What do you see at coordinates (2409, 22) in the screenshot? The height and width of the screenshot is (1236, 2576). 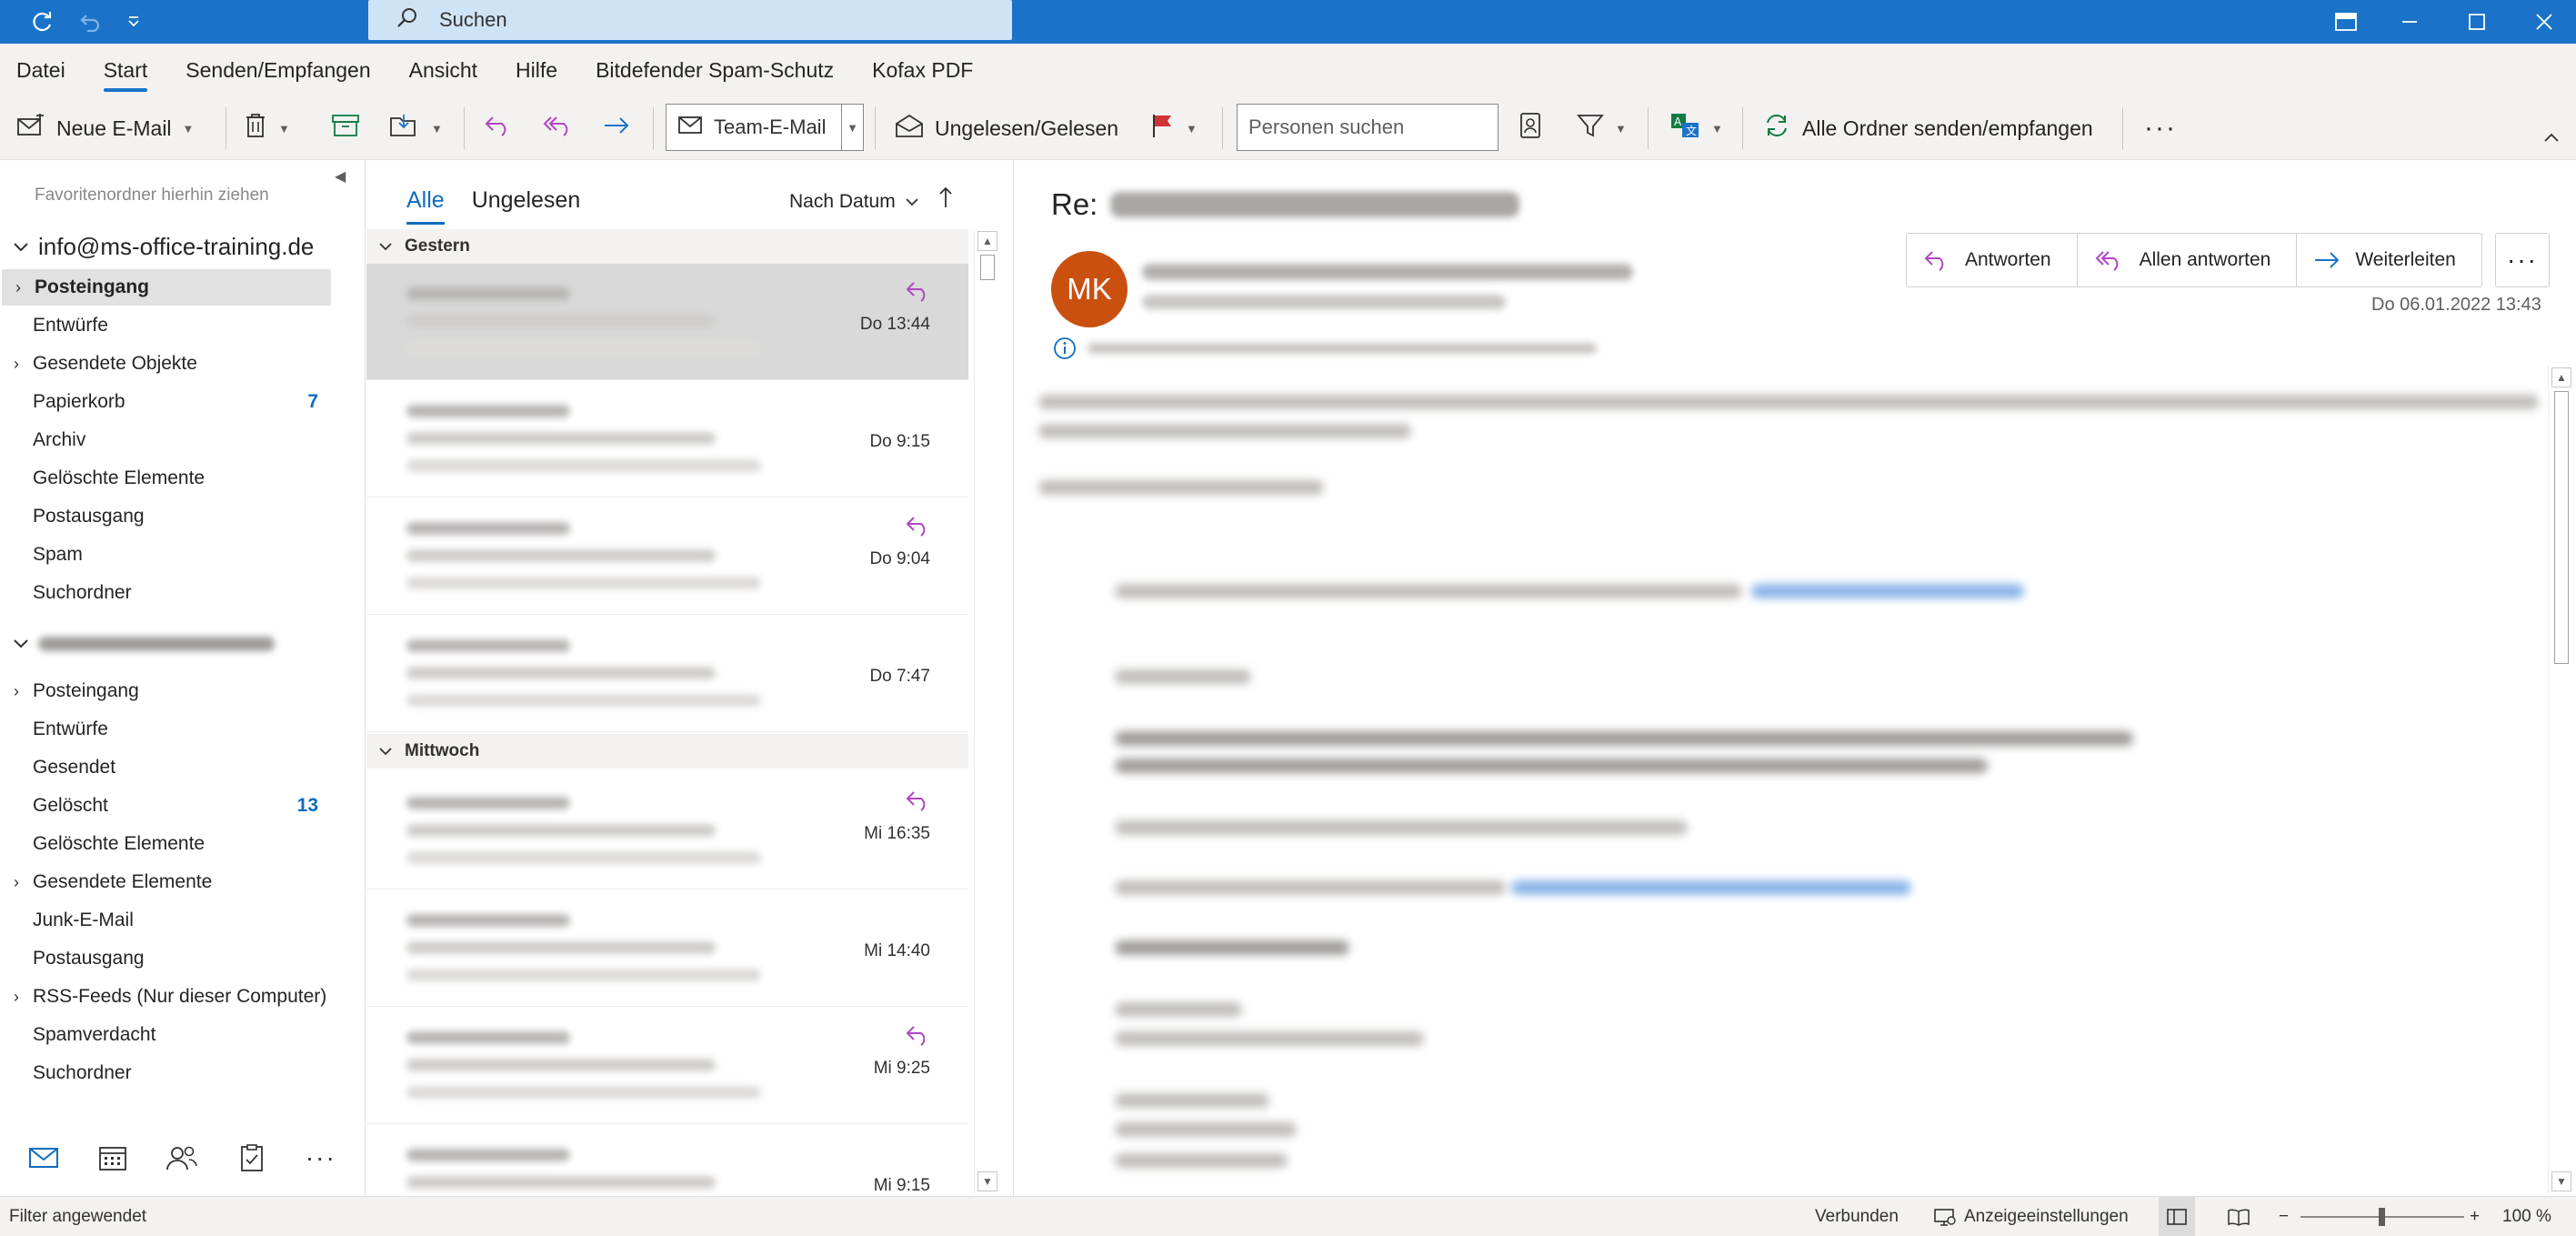 I see `minimize-icon` at bounding box center [2409, 22].